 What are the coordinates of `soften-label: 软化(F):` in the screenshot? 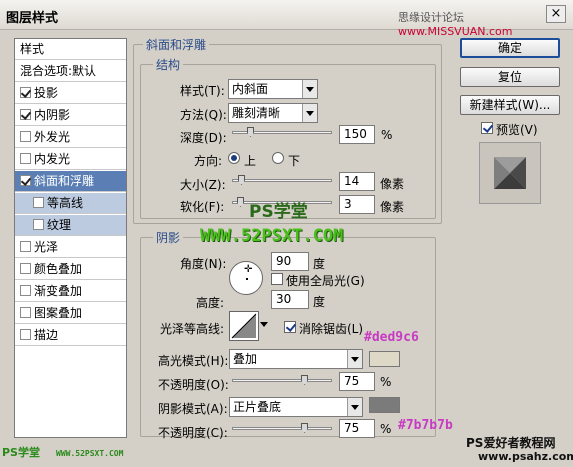 It's located at (202, 207).